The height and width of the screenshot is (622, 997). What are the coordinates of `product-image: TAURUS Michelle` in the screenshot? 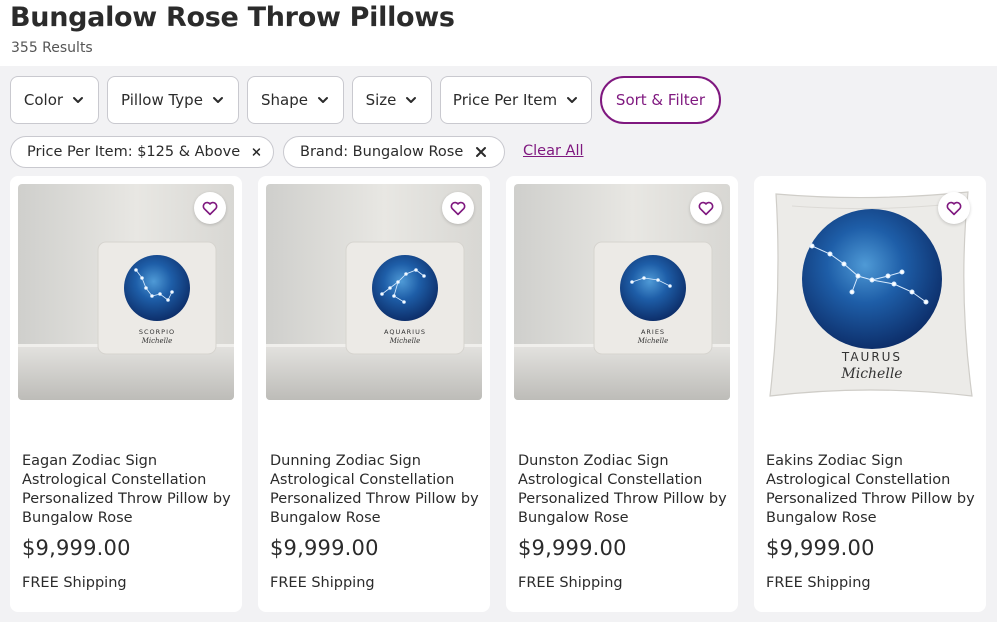 It's located at (870, 292).